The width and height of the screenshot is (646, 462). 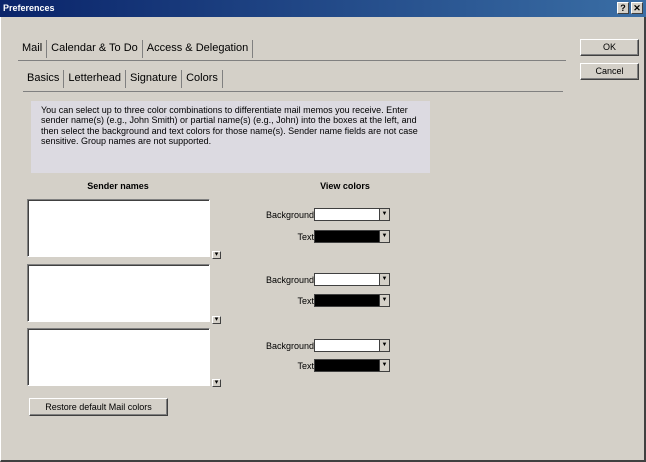 I want to click on background-label-3: Background, so click(x=289, y=346).